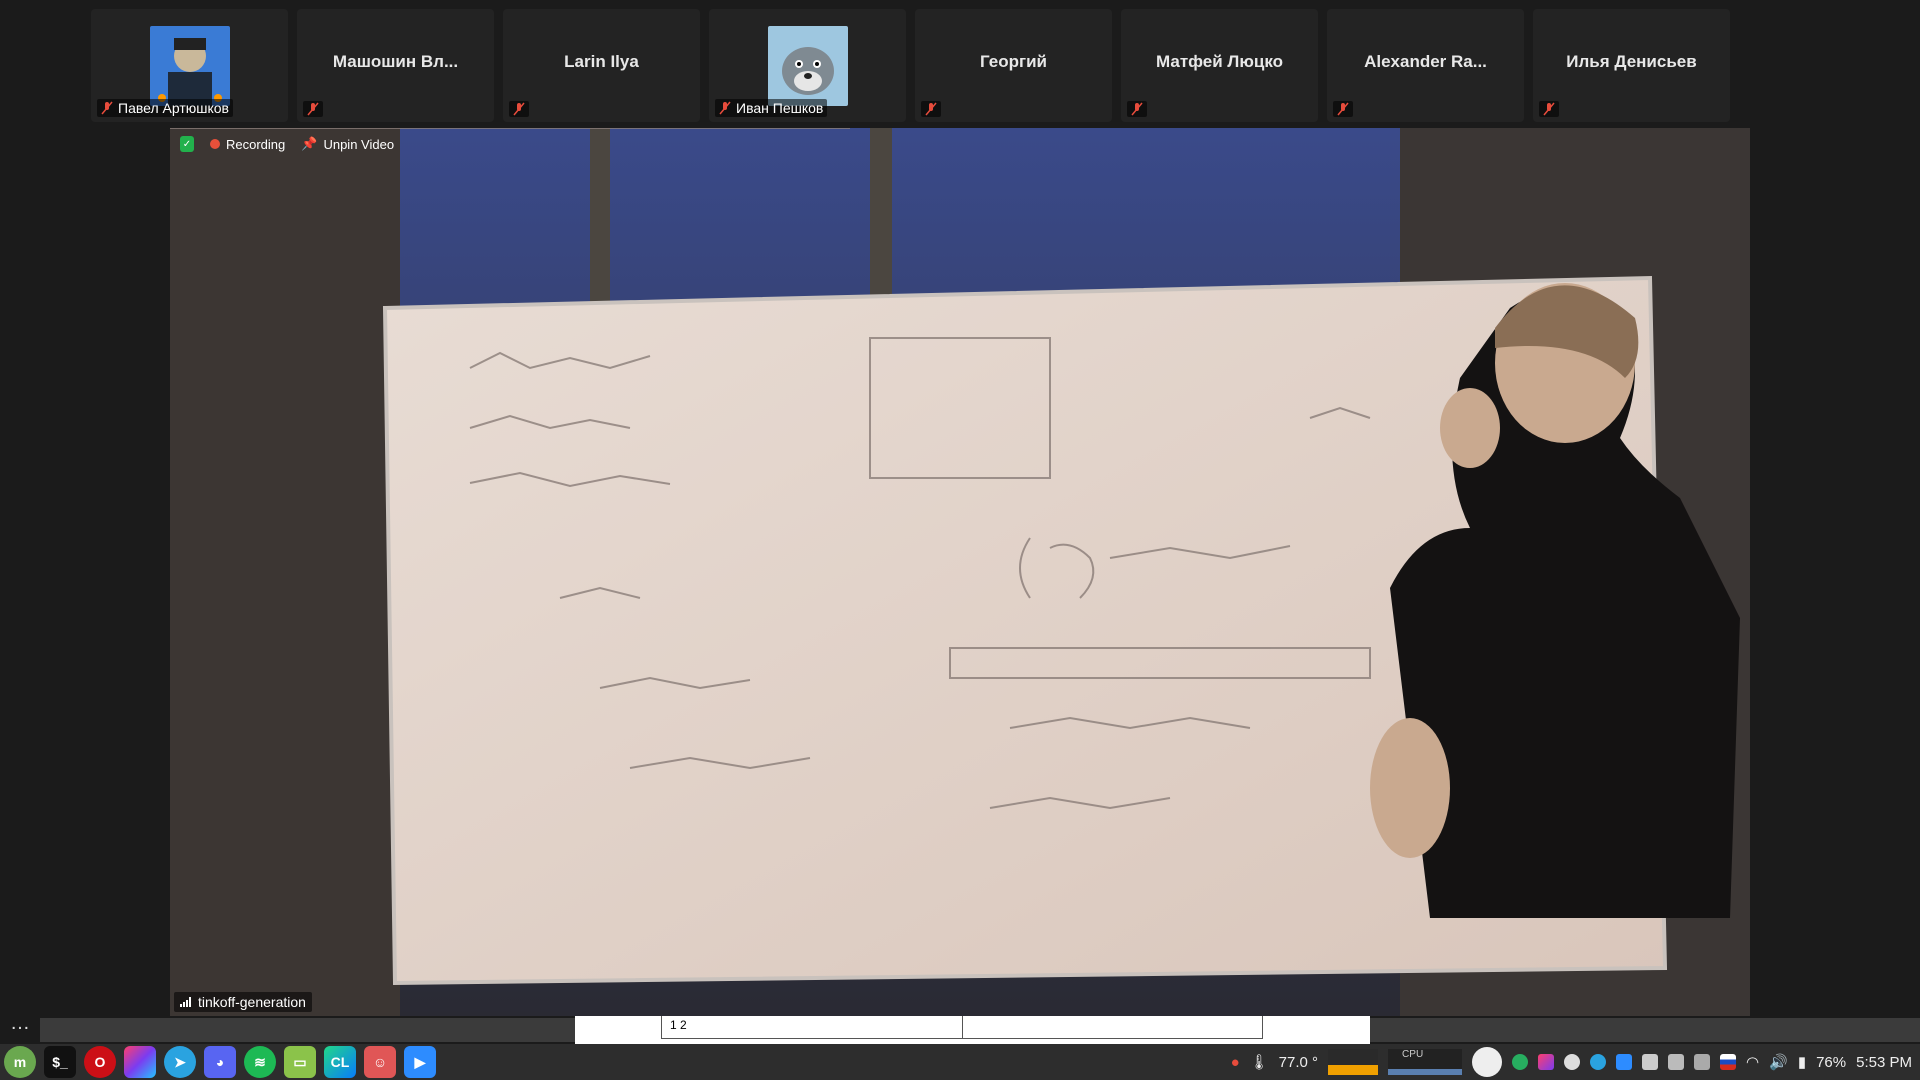  Describe the element at coordinates (1235, 1062) in the screenshot. I see `location-pin-icon: ●` at that location.